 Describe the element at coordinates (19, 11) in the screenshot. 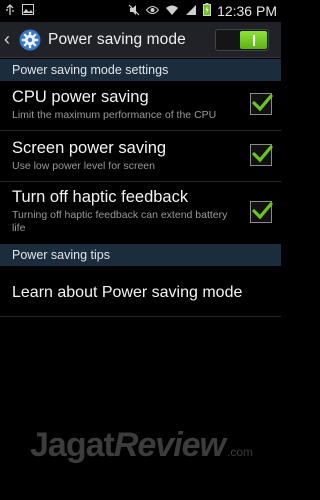

I see `status-left` at that location.